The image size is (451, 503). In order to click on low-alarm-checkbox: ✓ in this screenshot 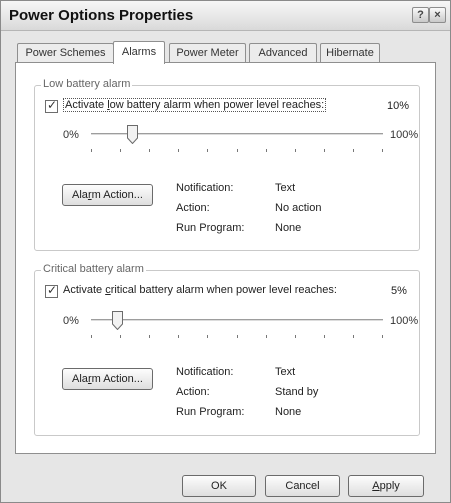, I will do `click(51, 105)`.